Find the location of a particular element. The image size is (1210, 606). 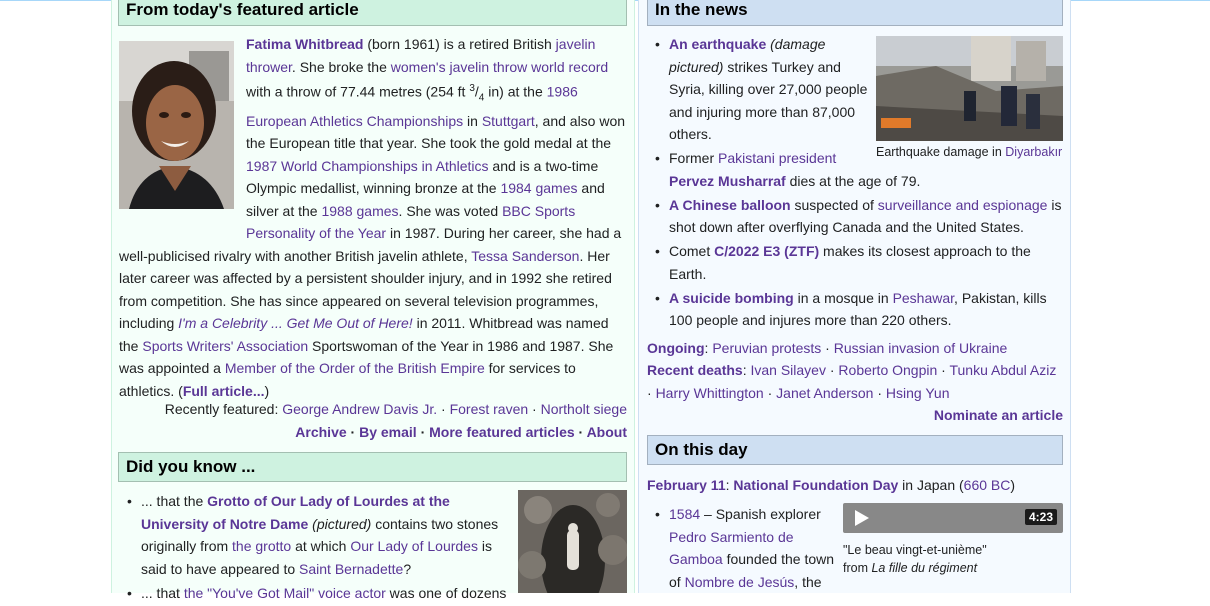

by-email-link: By email is located at coordinates (388, 432).